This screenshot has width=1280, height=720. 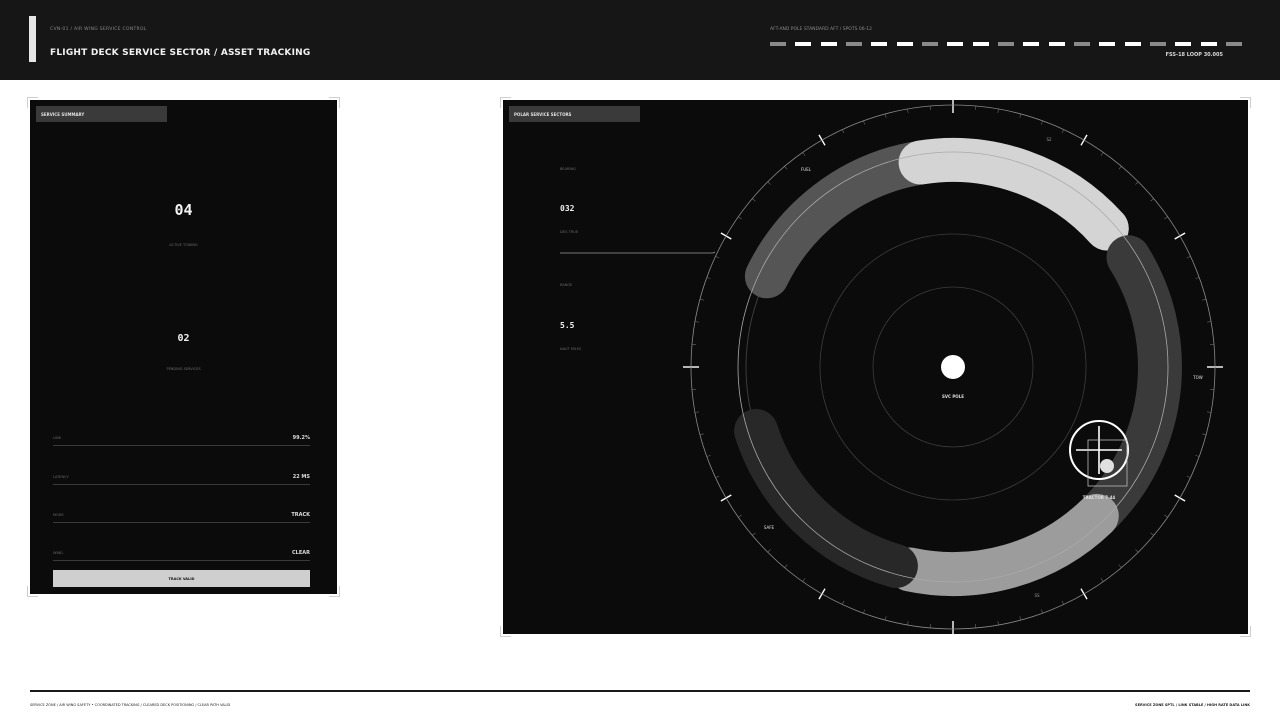 What do you see at coordinates (1197, 377) in the screenshot?
I see `sector-label-tow: TOW` at bounding box center [1197, 377].